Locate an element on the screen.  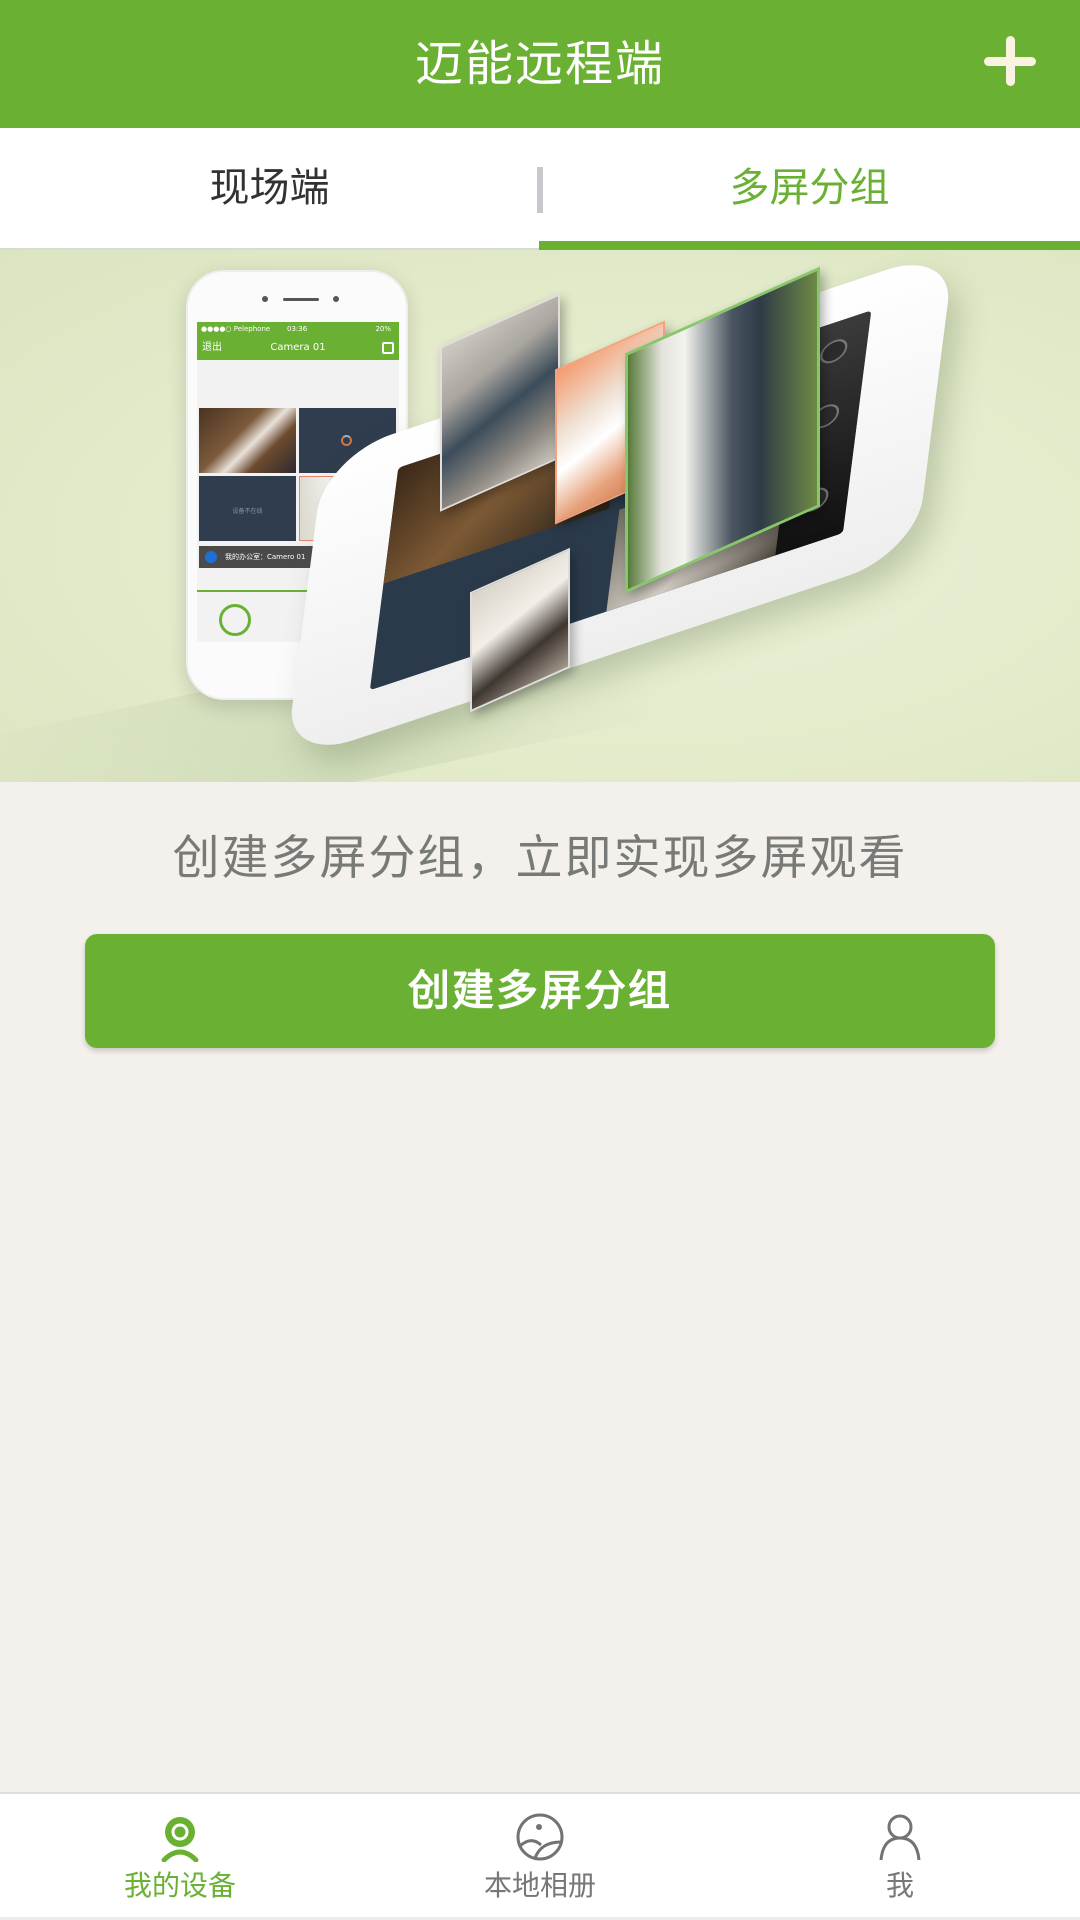
status-carrier: ●●●●○ Pelephone is located at coordinates (236, 329).